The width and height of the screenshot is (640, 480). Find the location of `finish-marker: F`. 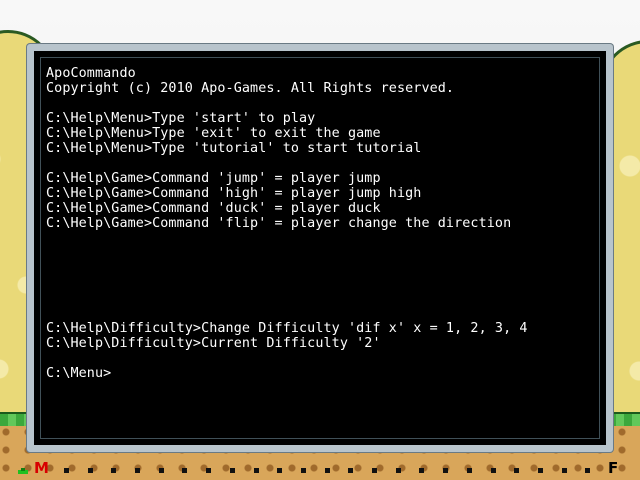

finish-marker: F is located at coordinates (613, 468).